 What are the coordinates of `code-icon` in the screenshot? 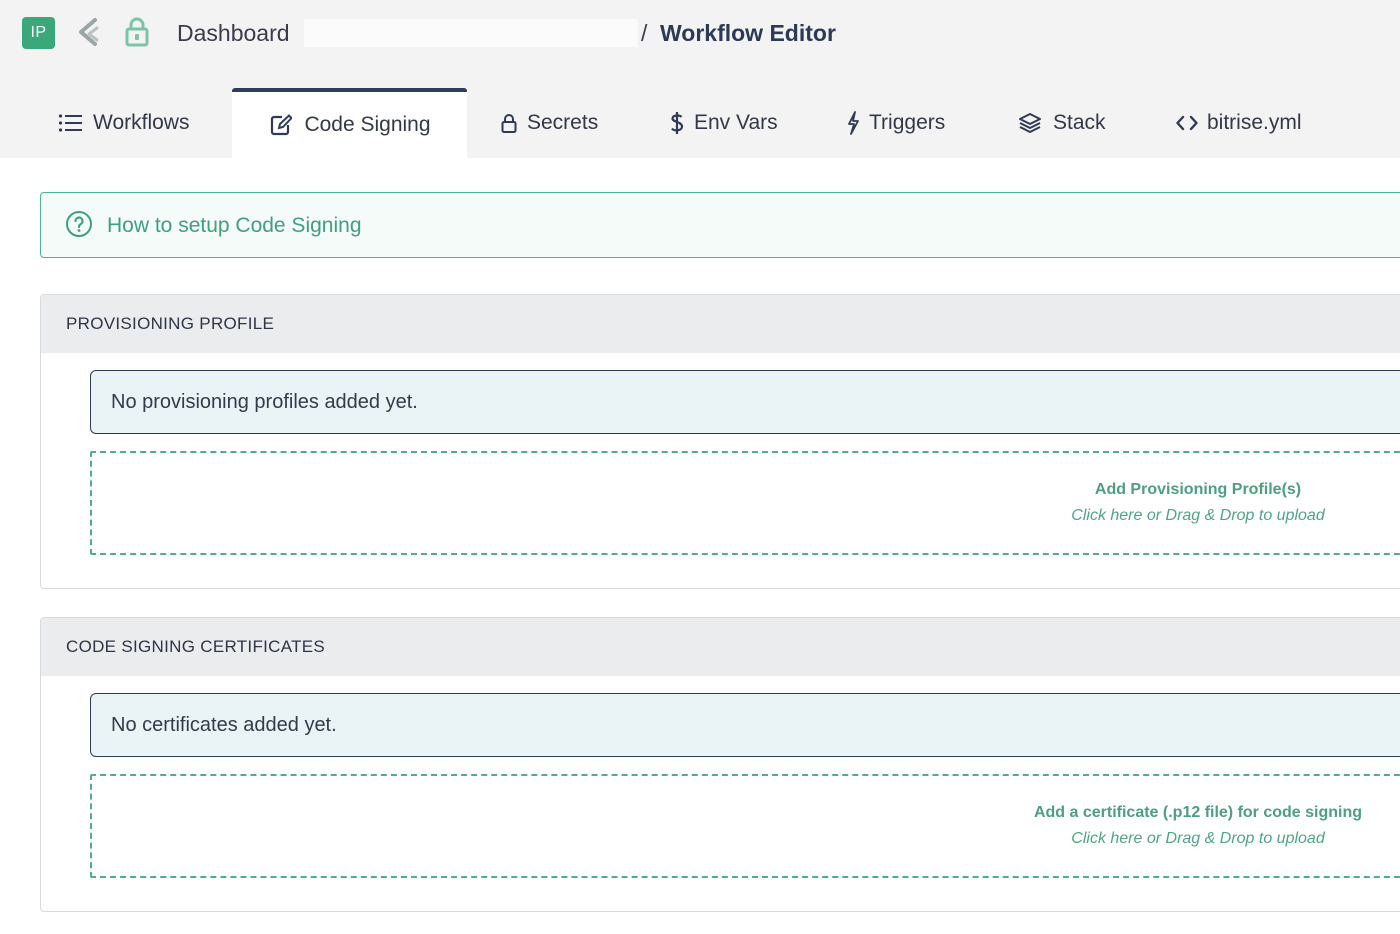 It's located at (1187, 123).